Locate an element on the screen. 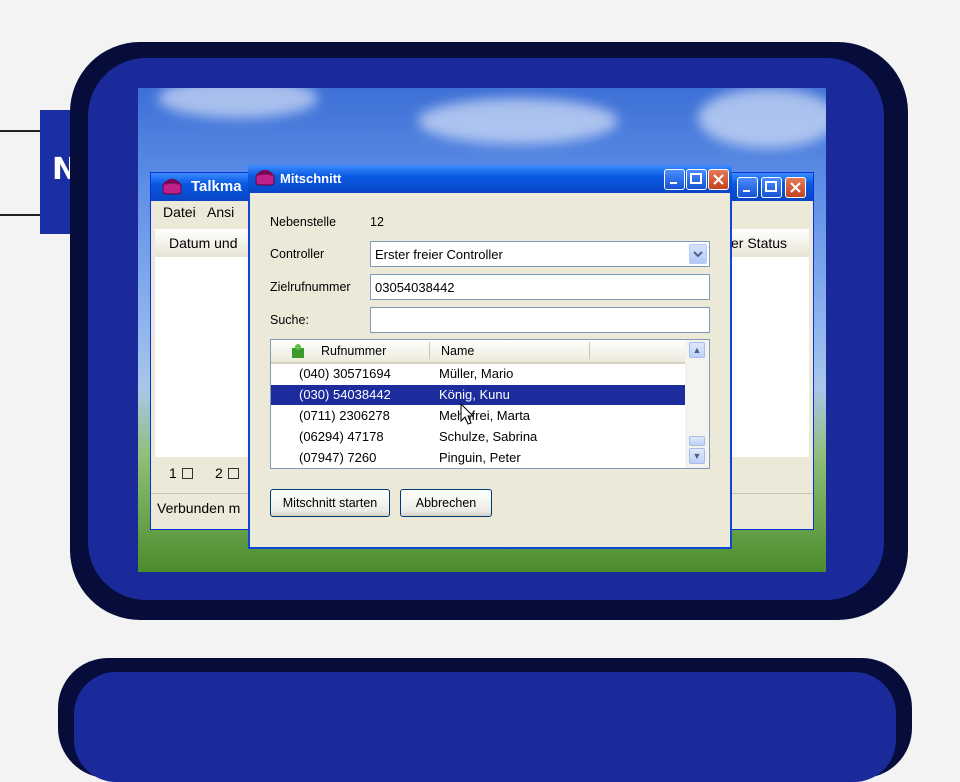 The height and width of the screenshot is (782, 960). line-1-checkbox is located at coordinates (187, 473).